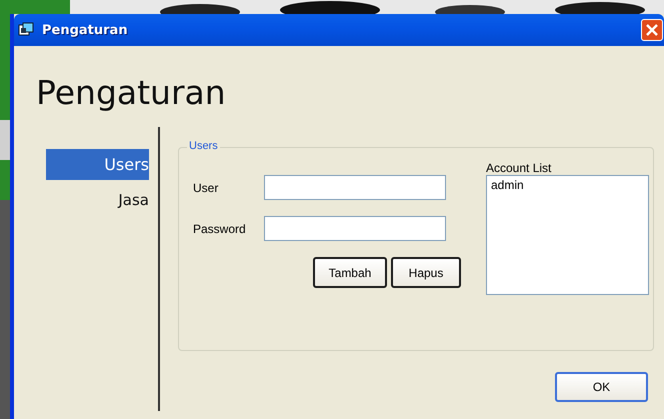 This screenshot has width=664, height=419. I want to click on list-label: Account List, so click(519, 168).